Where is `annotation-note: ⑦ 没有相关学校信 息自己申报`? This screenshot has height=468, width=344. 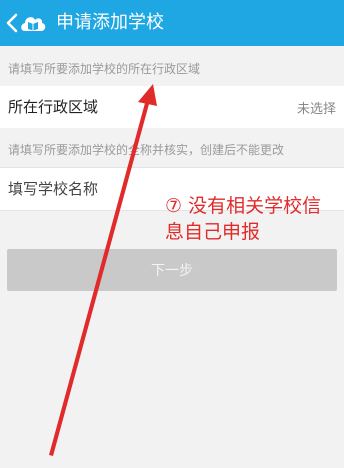
annotation-note: ⑦ 没有相关学校信 息自己申报 is located at coordinates (254, 219).